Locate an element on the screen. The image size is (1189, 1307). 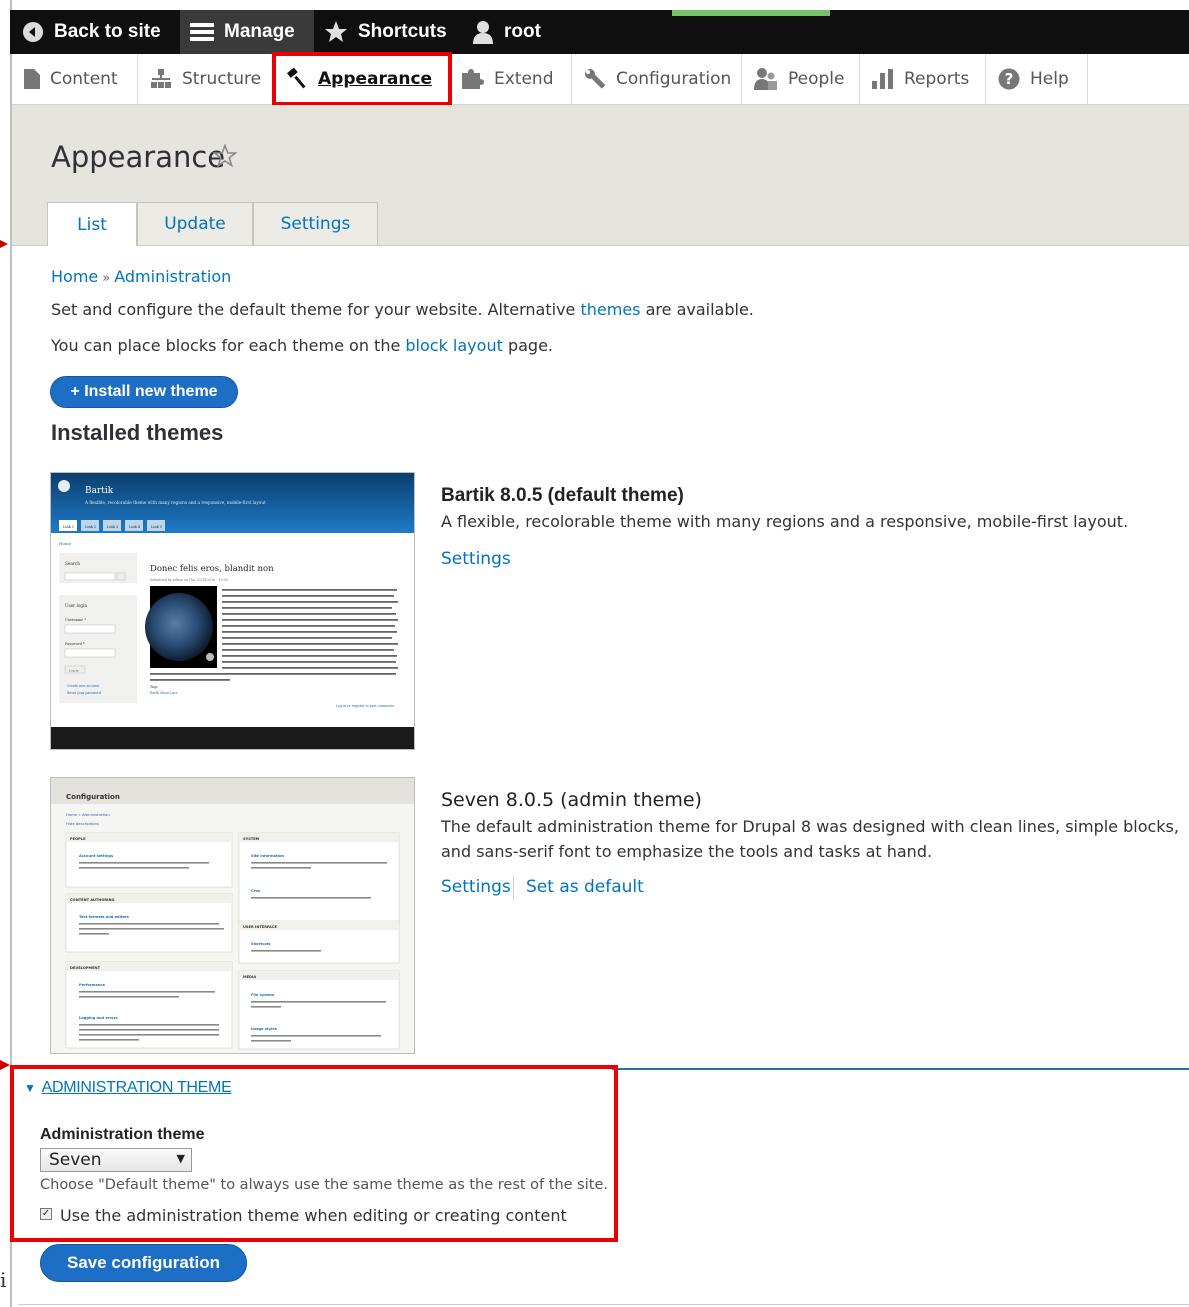
seven-breadcrumb: Home » Administration is located at coordinates (88, 814).